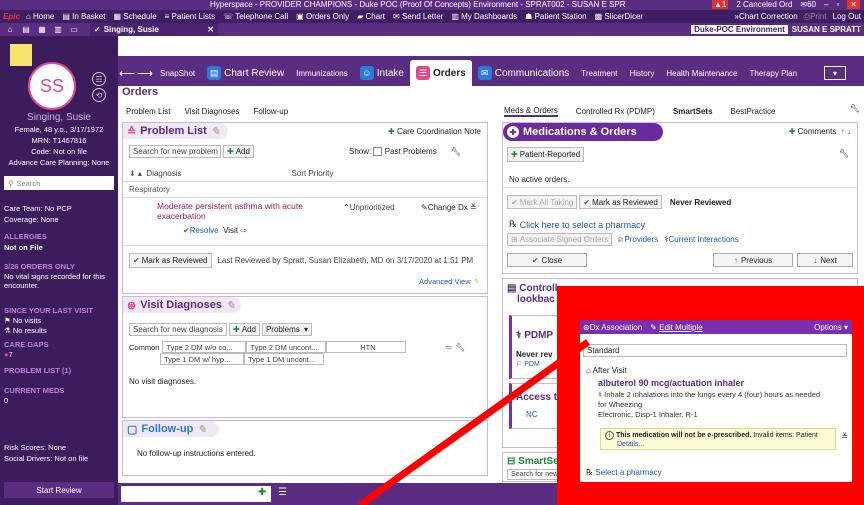  I want to click on toolbar-orders-only: ▣ Orders Only, so click(322, 16).